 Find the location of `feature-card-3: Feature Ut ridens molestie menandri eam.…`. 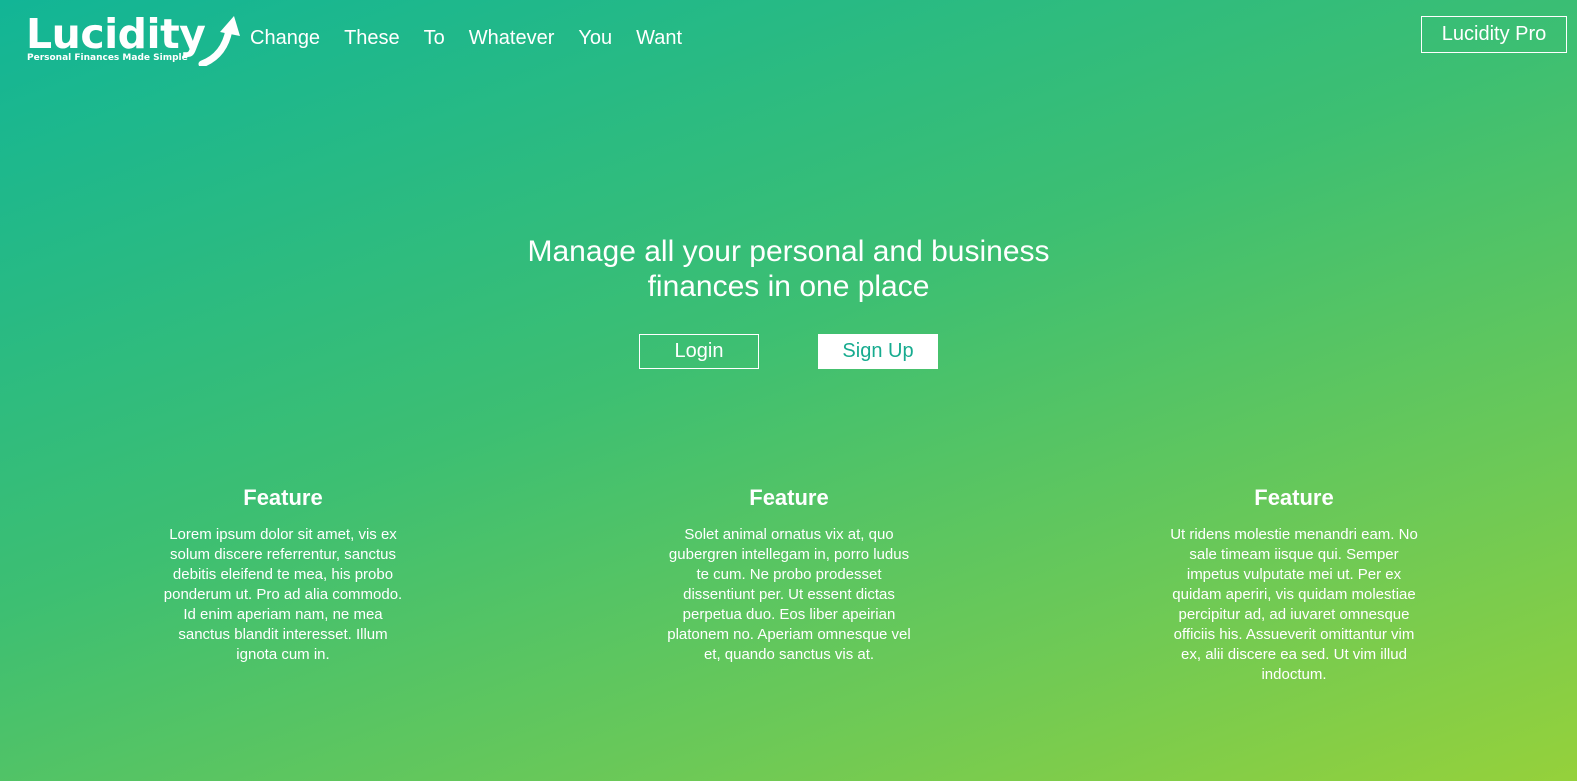

feature-card-3: Feature Ut ridens molestie menandri eam.… is located at coordinates (1294, 584).